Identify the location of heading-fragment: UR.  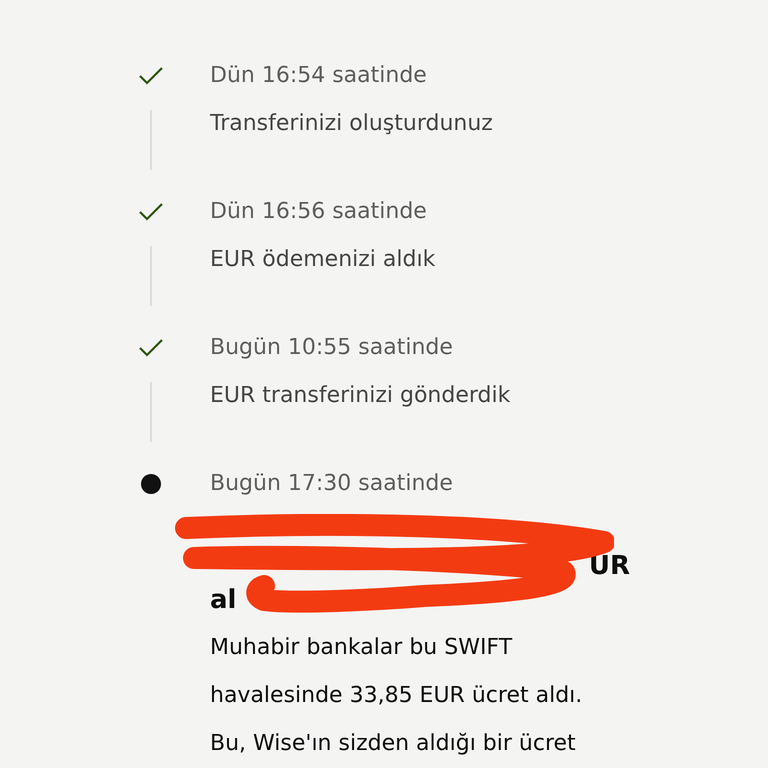
(609, 566).